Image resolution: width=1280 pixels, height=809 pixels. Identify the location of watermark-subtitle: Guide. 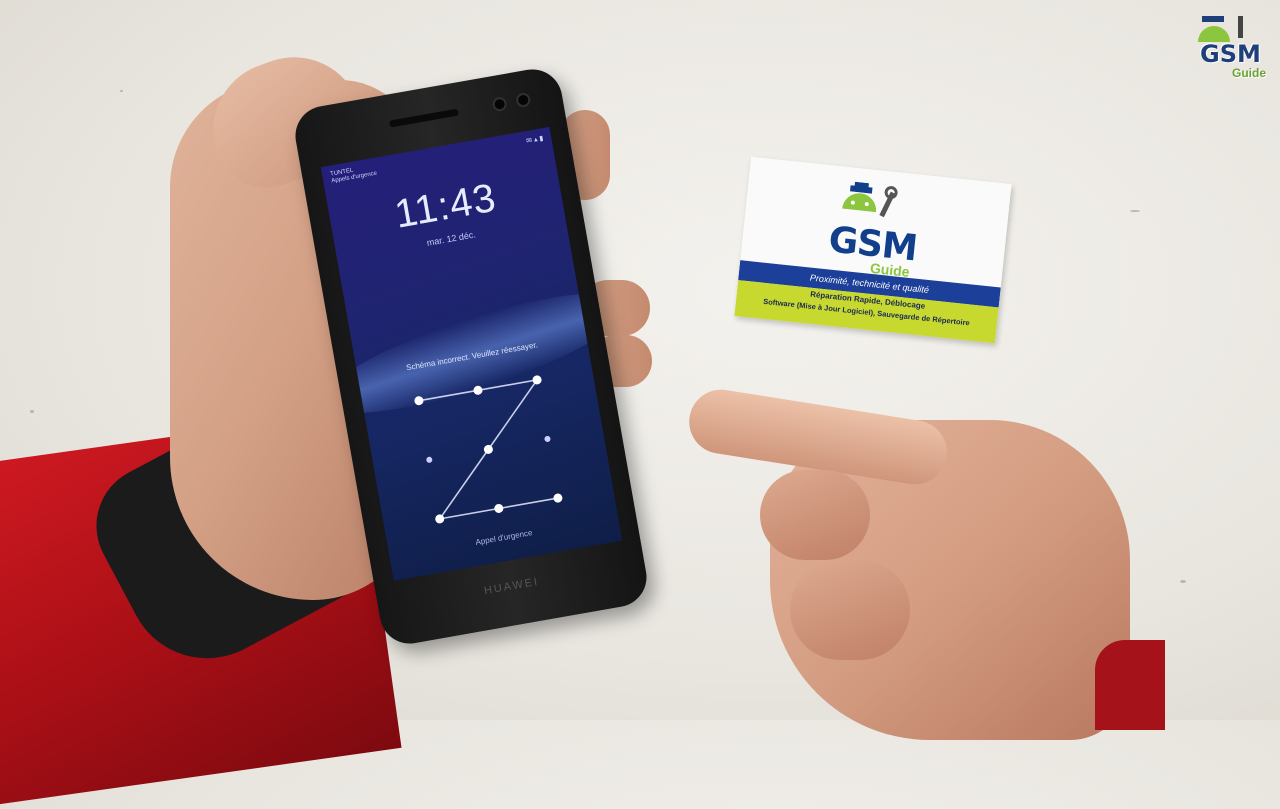
(1249, 73).